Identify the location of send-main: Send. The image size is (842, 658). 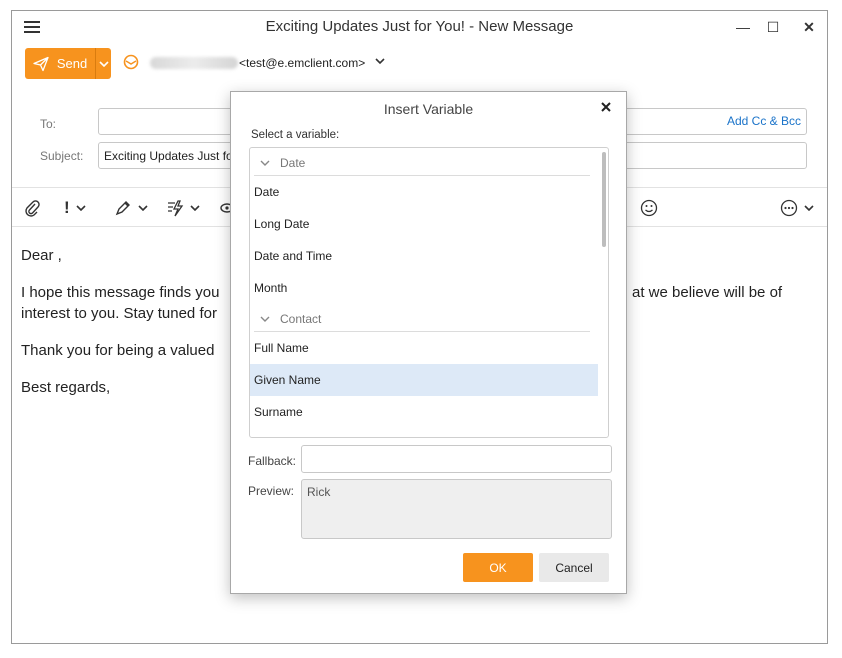
(60, 63).